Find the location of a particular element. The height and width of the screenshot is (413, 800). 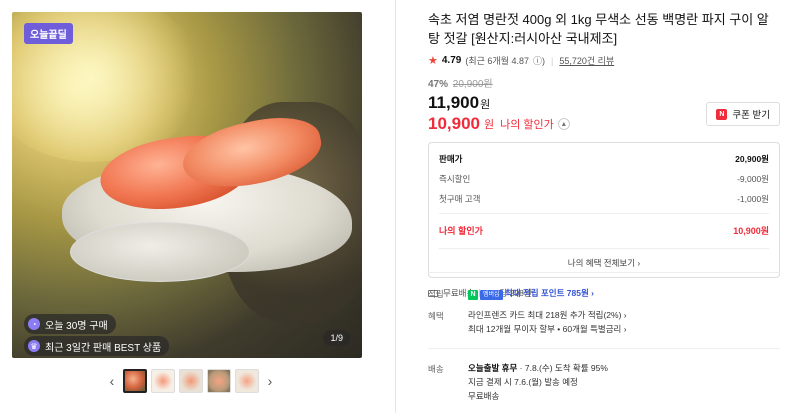

breakdown-label: 첫구매 고객 is located at coordinates (460, 199).